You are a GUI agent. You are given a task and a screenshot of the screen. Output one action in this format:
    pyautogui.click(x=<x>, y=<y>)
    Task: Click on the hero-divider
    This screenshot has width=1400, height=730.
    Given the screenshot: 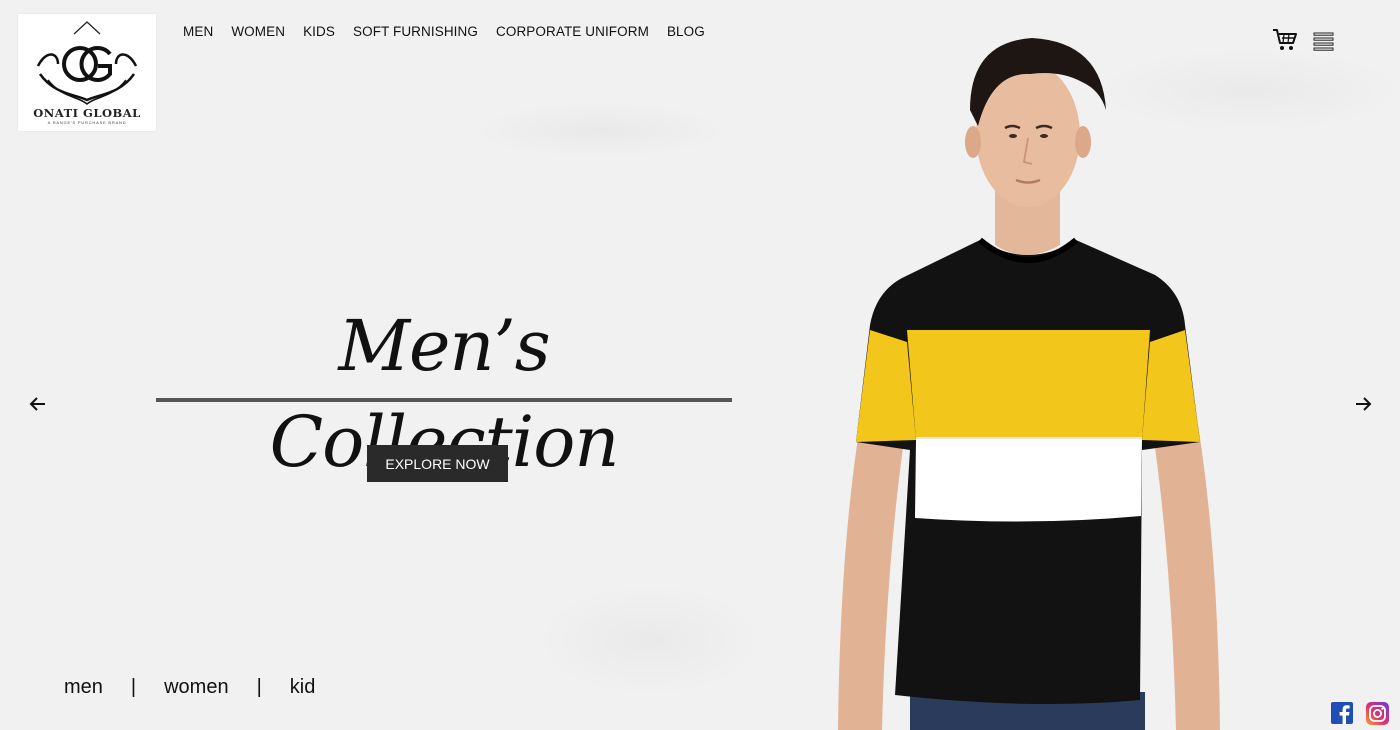 What is the action you would take?
    pyautogui.click(x=444, y=400)
    